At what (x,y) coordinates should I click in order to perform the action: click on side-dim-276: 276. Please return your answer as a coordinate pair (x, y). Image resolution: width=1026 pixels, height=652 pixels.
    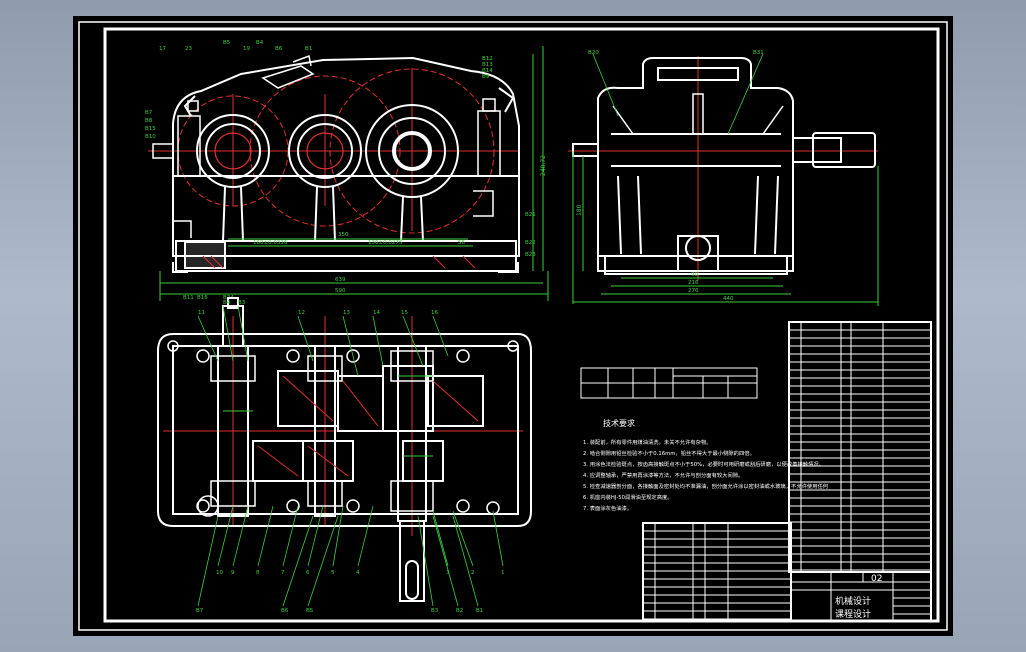
    Looking at the image, I should click on (693, 291).